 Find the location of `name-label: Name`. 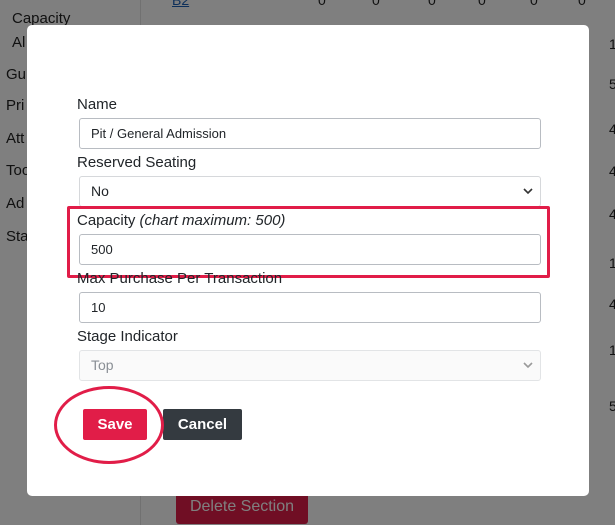

name-label: Name is located at coordinates (97, 104).